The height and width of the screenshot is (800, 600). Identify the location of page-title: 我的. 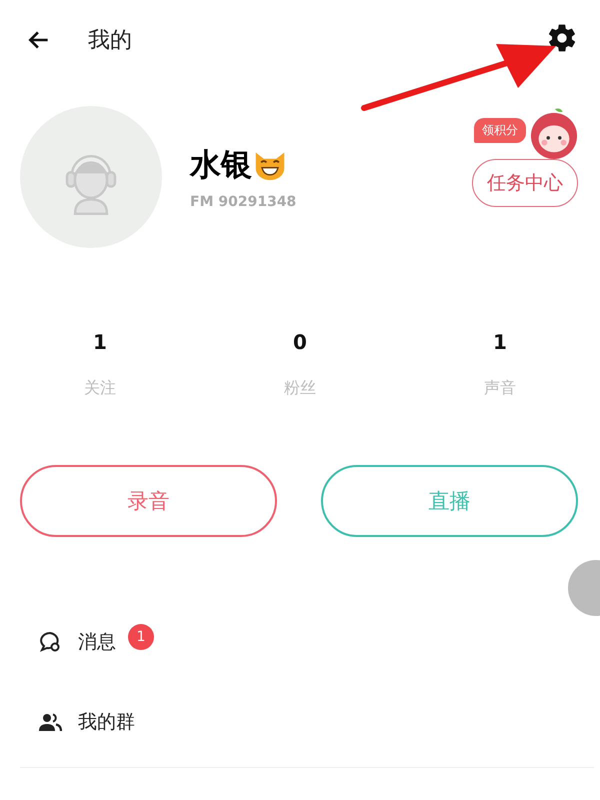
(110, 41).